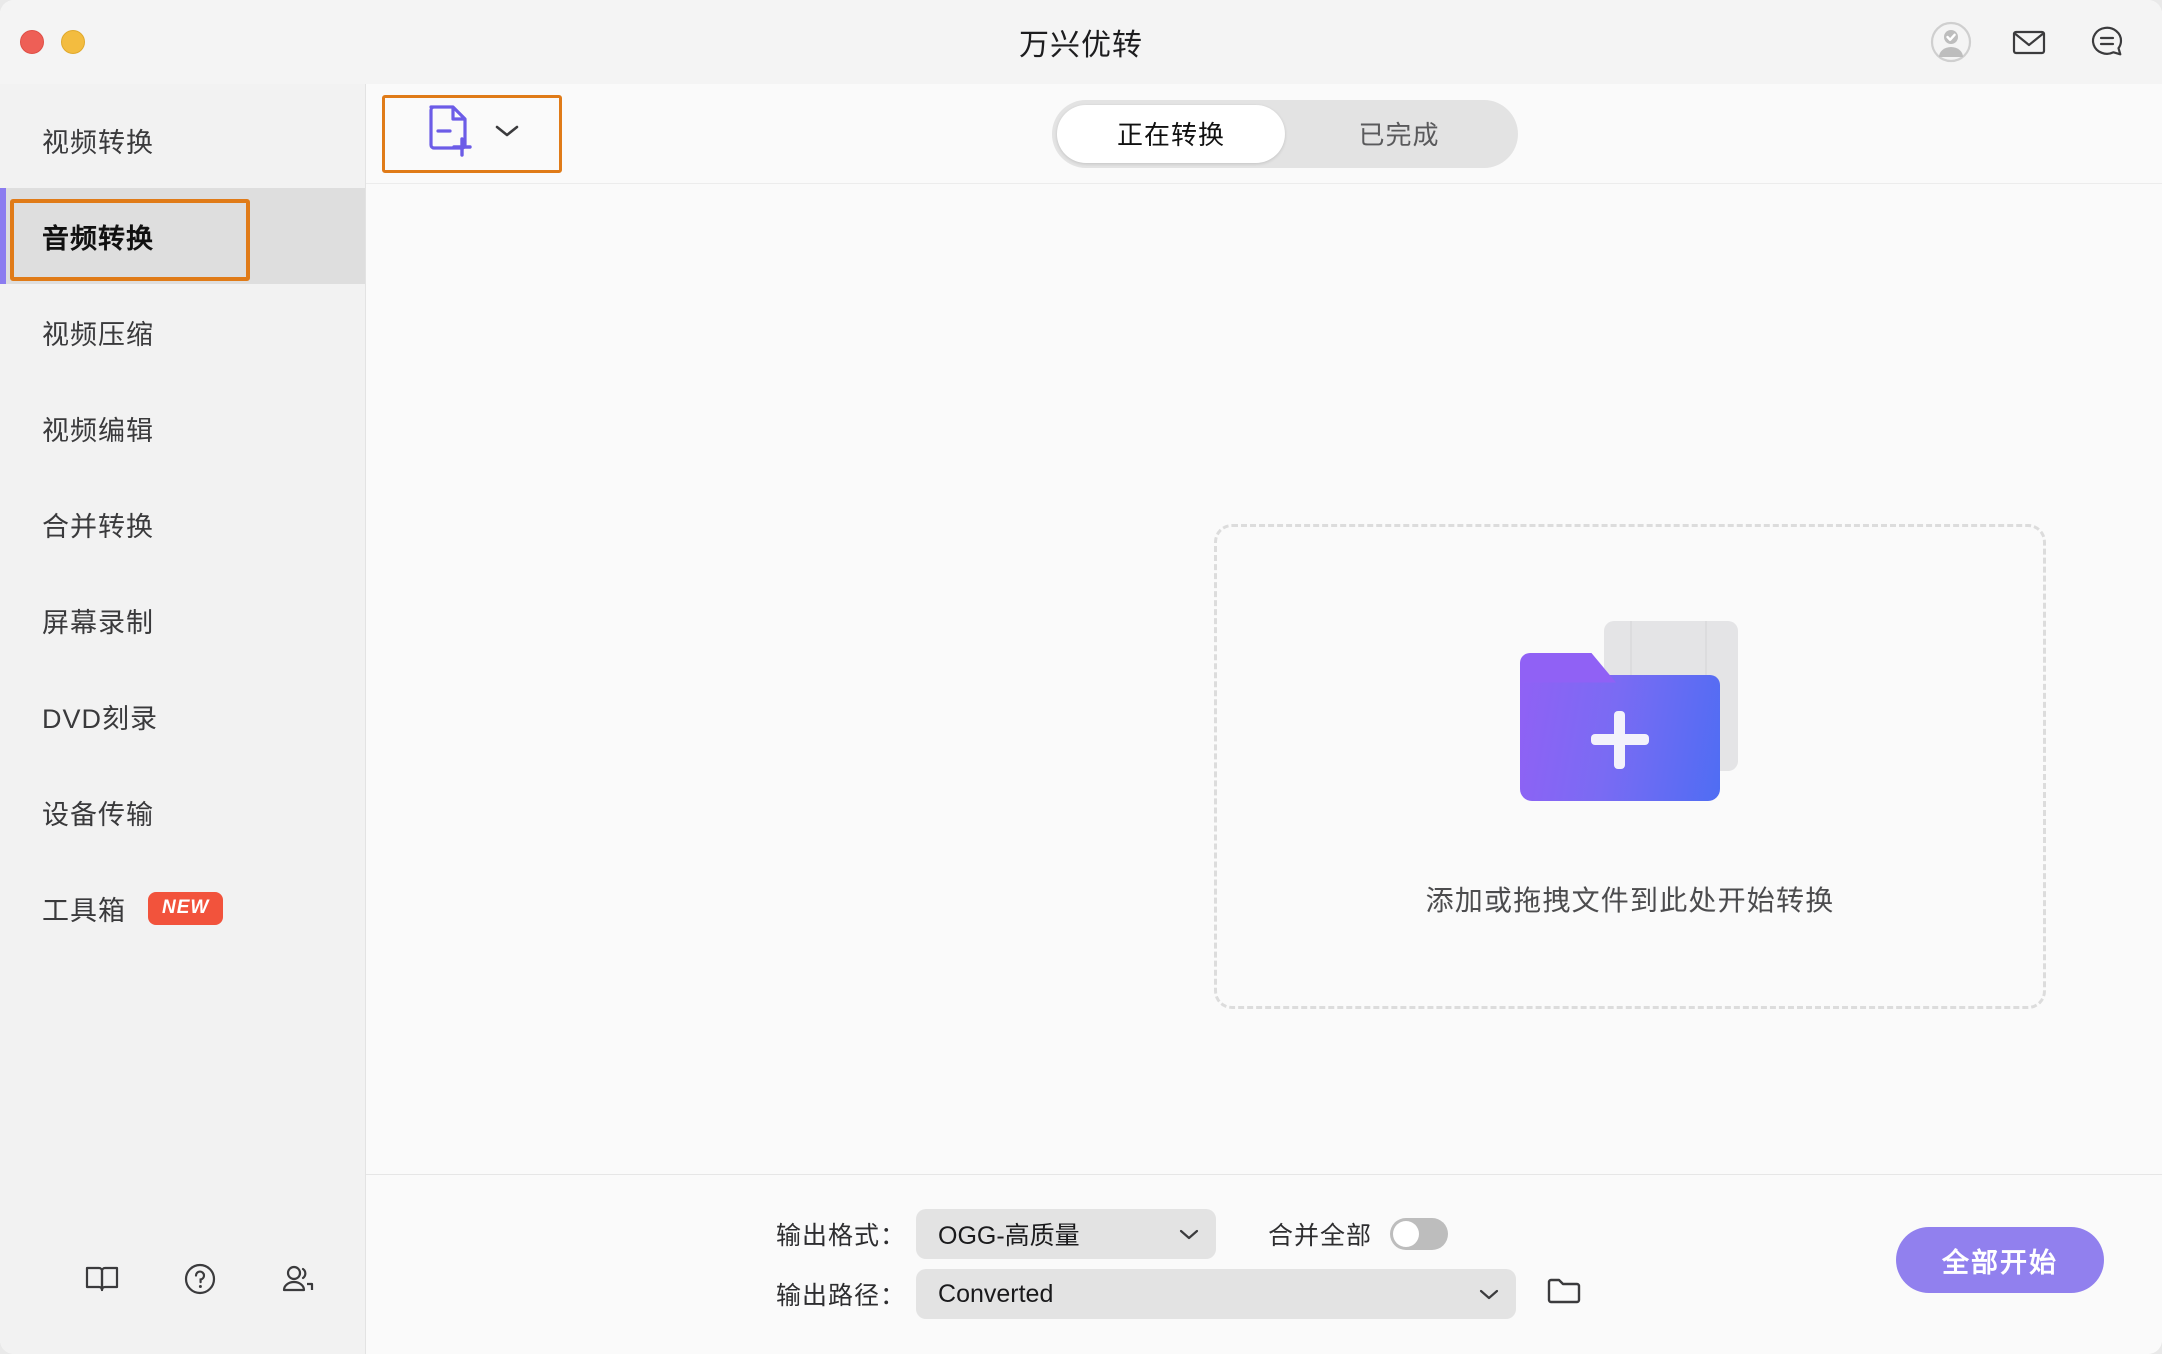 The height and width of the screenshot is (1354, 2162). What do you see at coordinates (102, 1279) in the screenshot?
I see `book-icon` at bounding box center [102, 1279].